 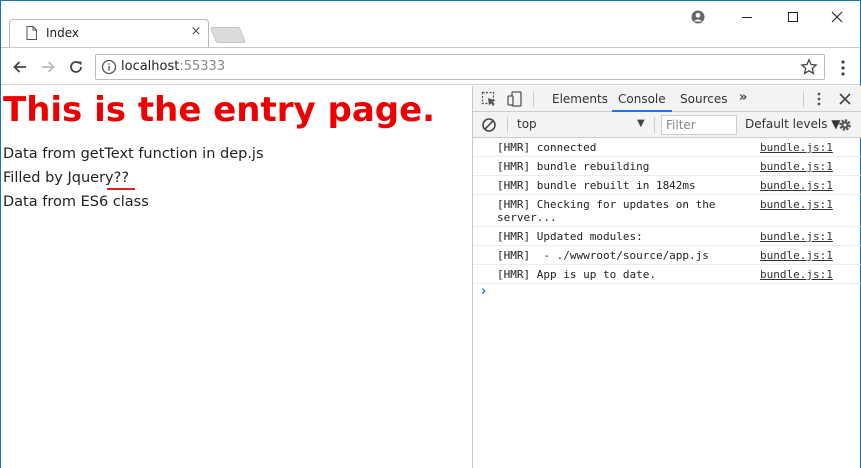 I want to click on log-levels-dropdown: Default levels ▼, so click(x=793, y=124).